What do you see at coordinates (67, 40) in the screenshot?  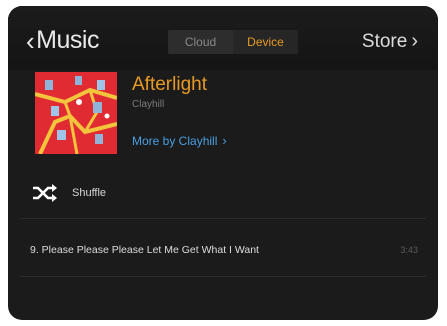 I see `back-label: Music` at bounding box center [67, 40].